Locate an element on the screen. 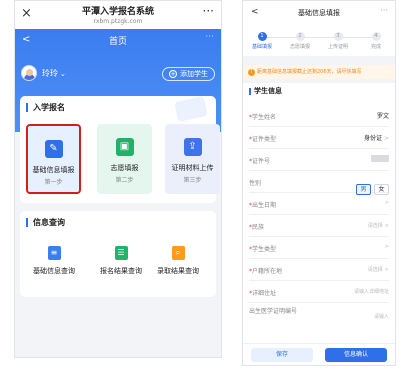 This screenshot has height=369, width=407. field-label: *民族 is located at coordinates (257, 227).